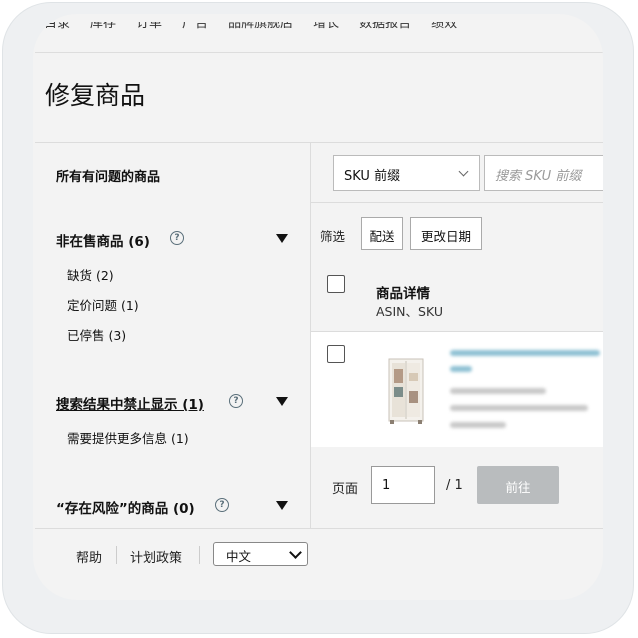  What do you see at coordinates (336, 354) in the screenshot?
I see `row-checkbox` at bounding box center [336, 354].